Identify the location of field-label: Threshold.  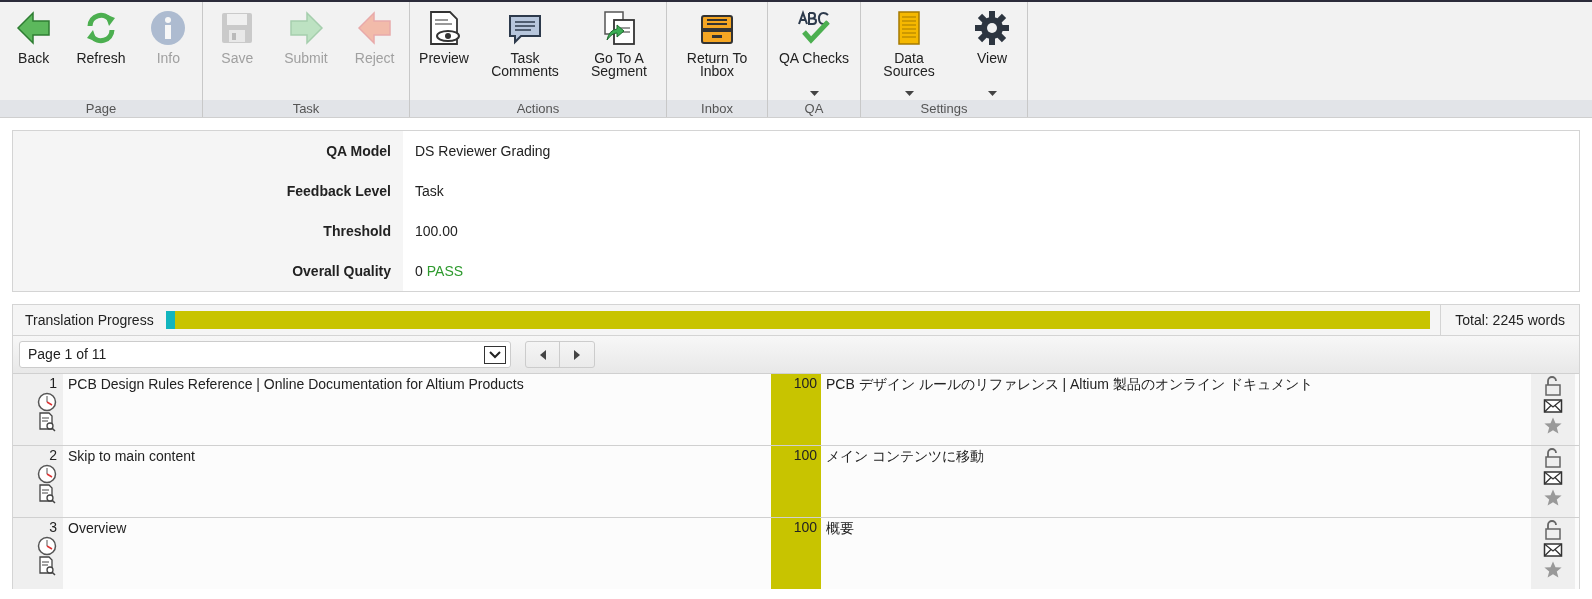
(357, 231).